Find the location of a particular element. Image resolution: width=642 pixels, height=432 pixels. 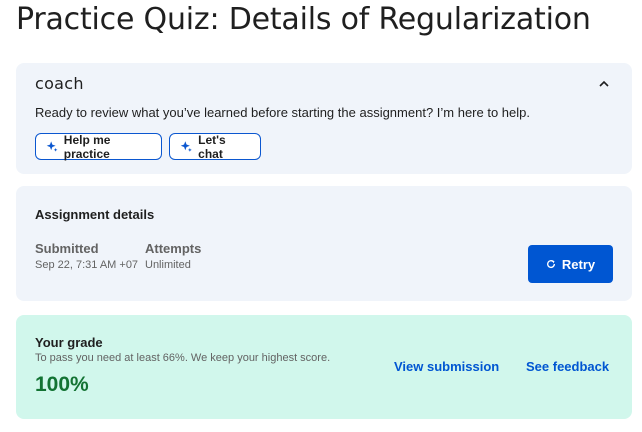

help-me-practice-label: Help me practice is located at coordinates (87, 146).